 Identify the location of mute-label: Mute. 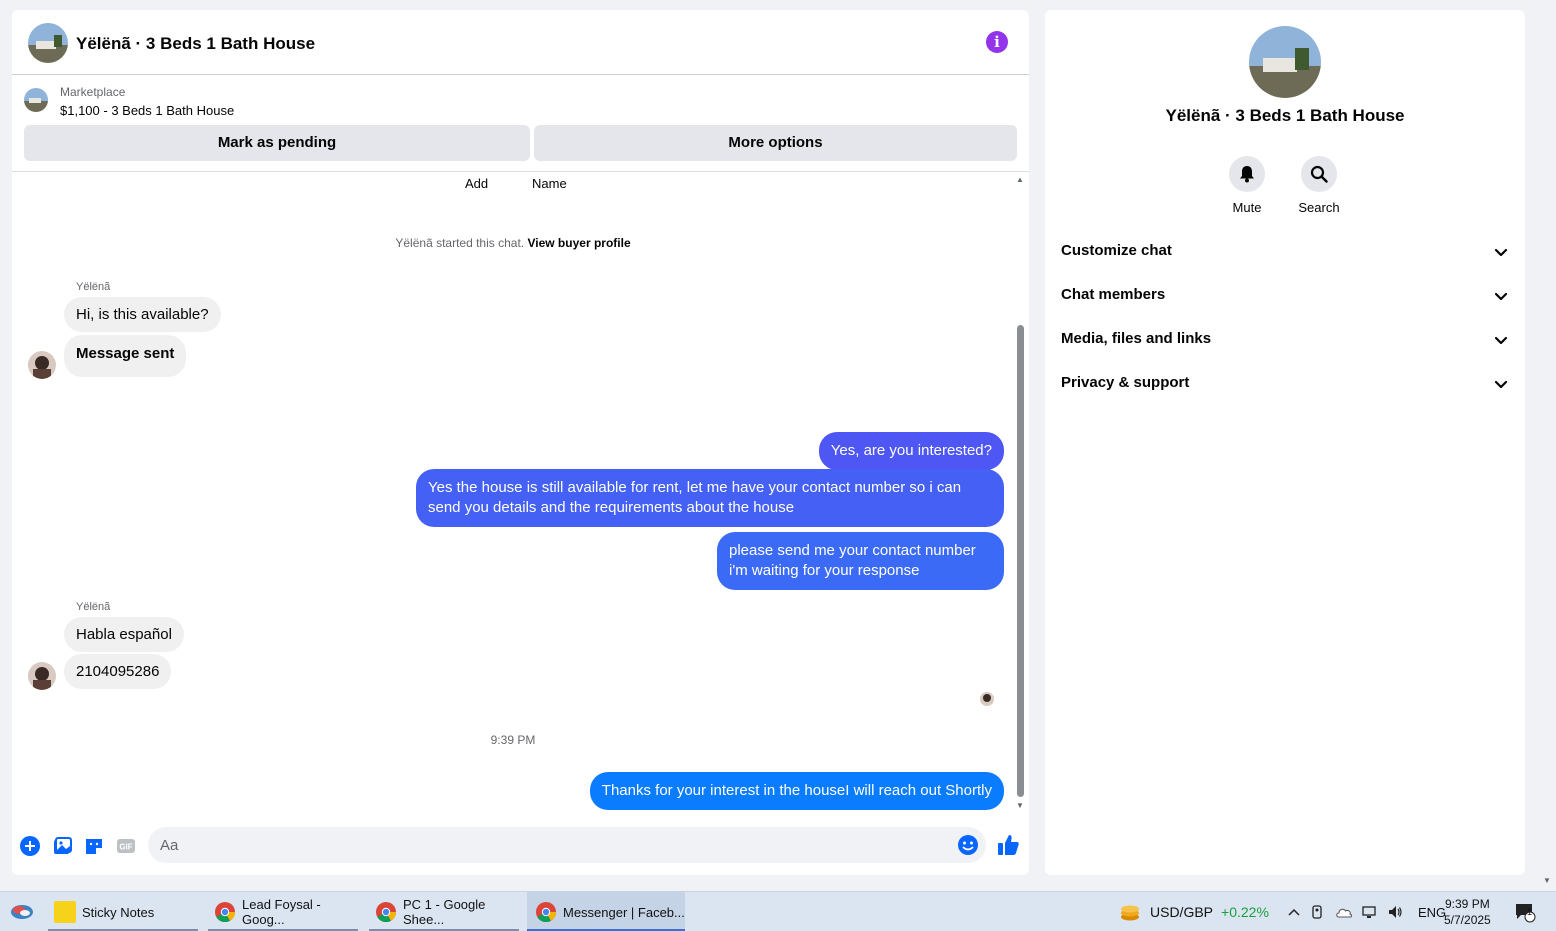
(1247, 207).